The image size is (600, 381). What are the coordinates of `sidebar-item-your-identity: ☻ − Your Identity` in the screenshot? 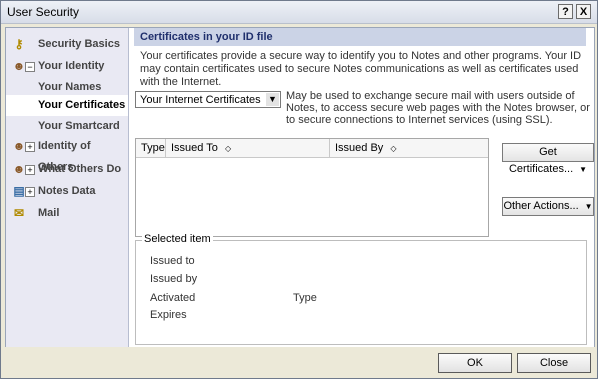 It's located at (67, 66).